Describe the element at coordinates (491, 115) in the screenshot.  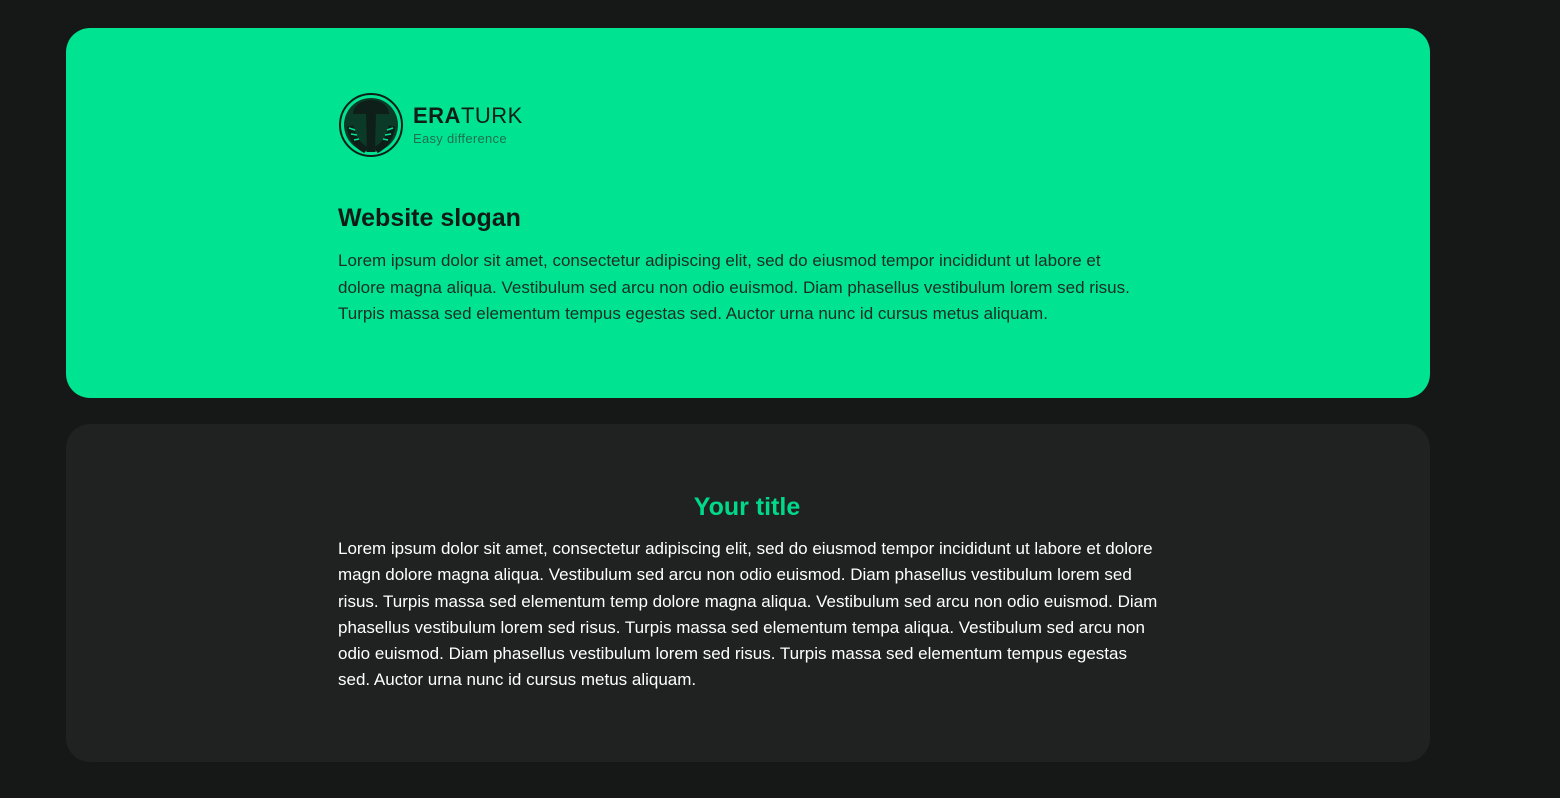
I see `logo-name-light: TURK` at that location.